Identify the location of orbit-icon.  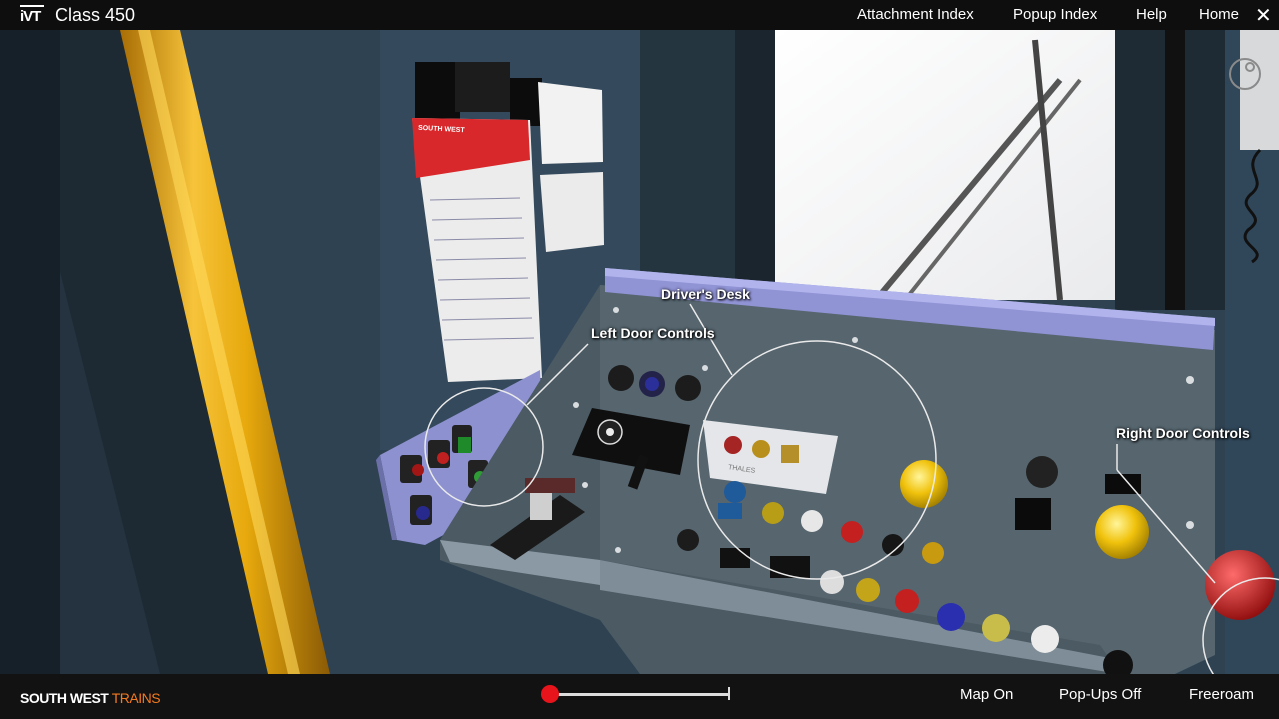
(1245, 75).